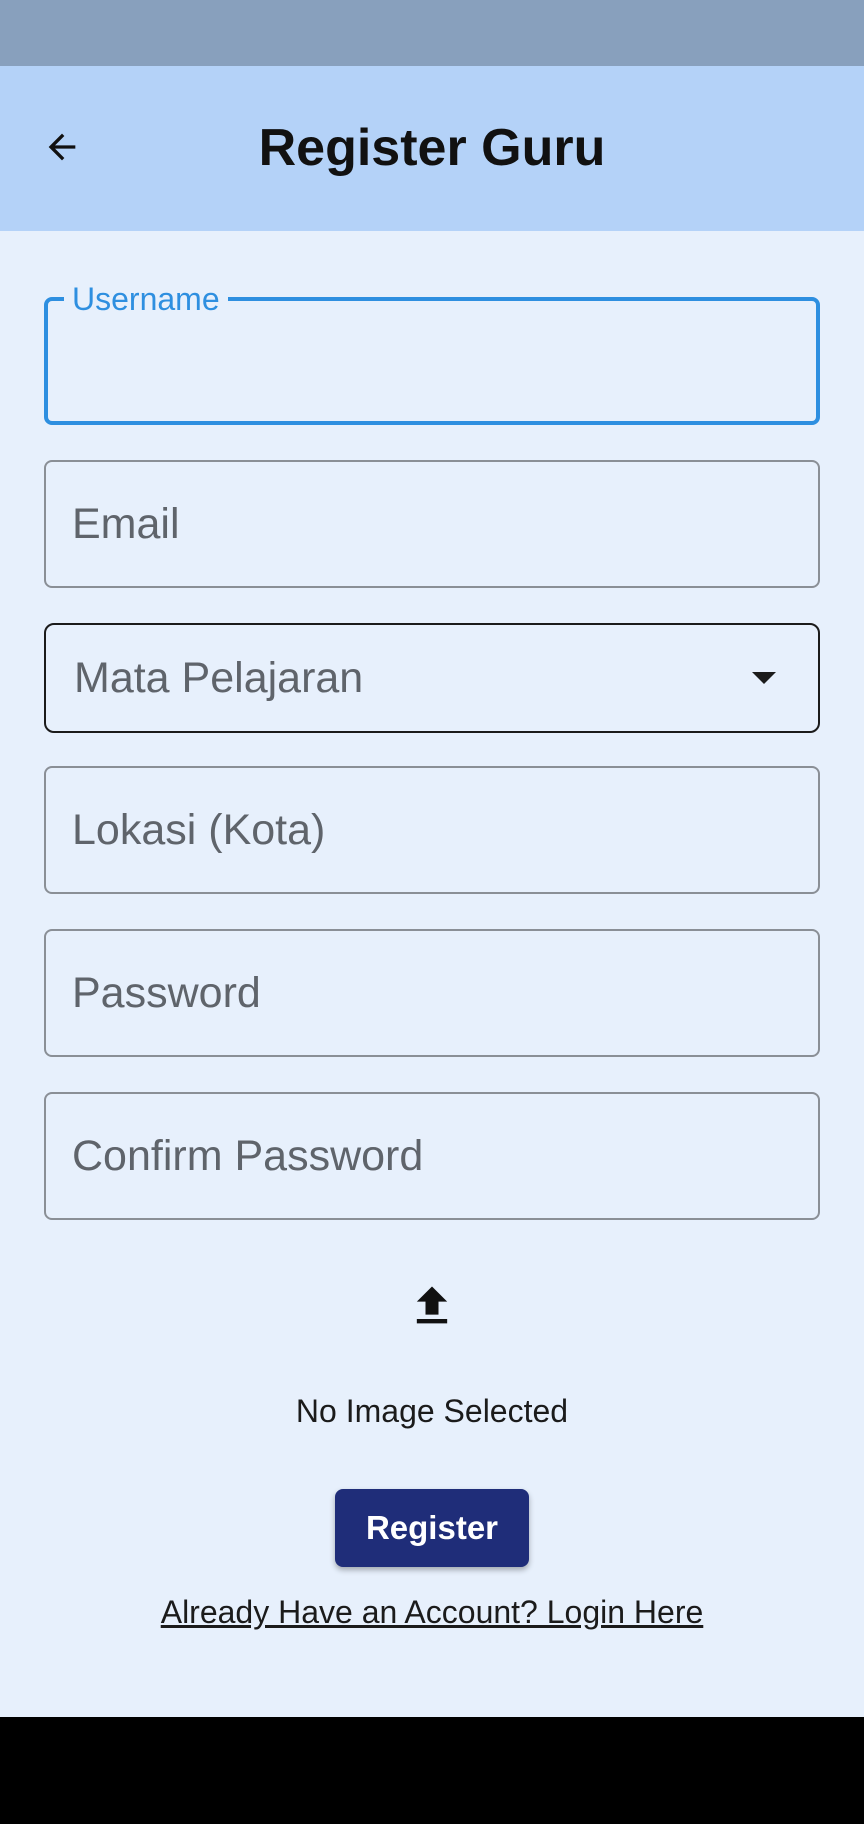 Image resolution: width=864 pixels, height=1824 pixels. What do you see at coordinates (432, 1770) in the screenshot?
I see `navigation-bar` at bounding box center [432, 1770].